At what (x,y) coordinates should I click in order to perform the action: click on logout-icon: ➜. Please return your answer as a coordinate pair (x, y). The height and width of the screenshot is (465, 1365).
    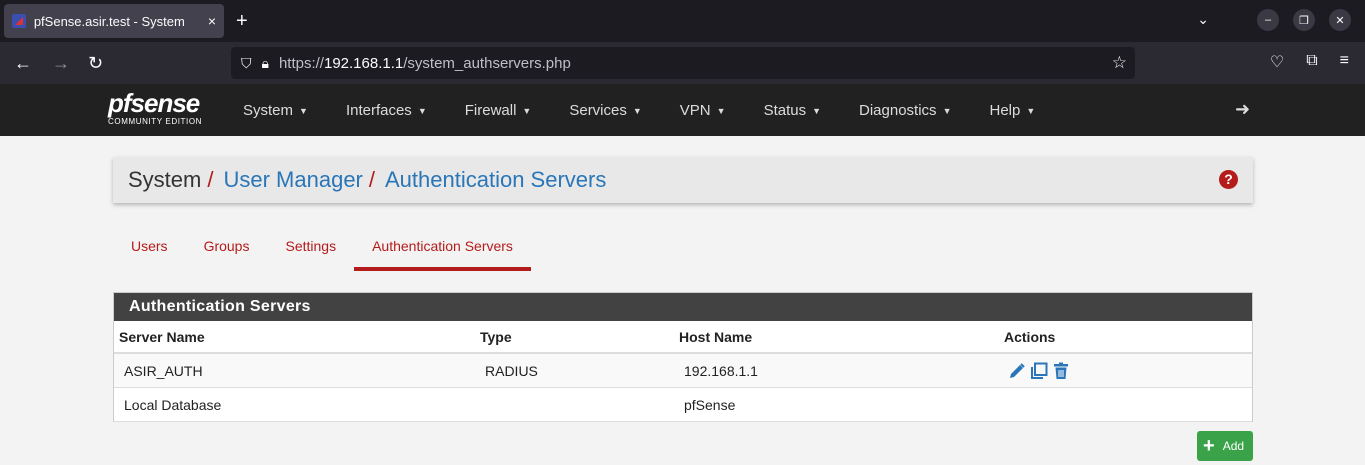
    Looking at the image, I should click on (1242, 109).